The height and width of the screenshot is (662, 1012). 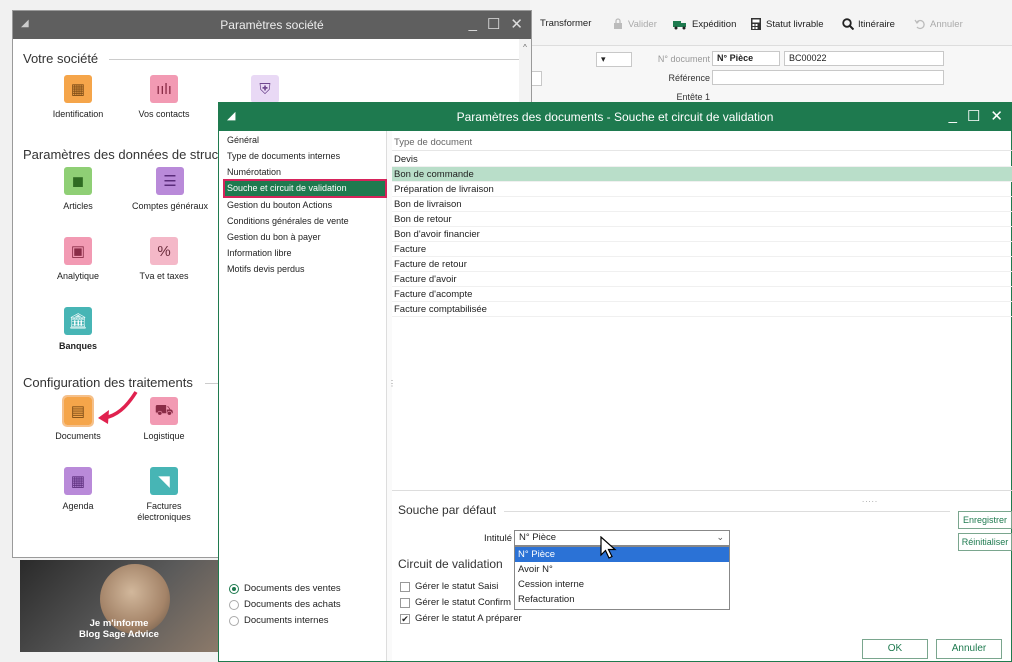 I want to click on reference-label: Référence, so click(x=689, y=78).